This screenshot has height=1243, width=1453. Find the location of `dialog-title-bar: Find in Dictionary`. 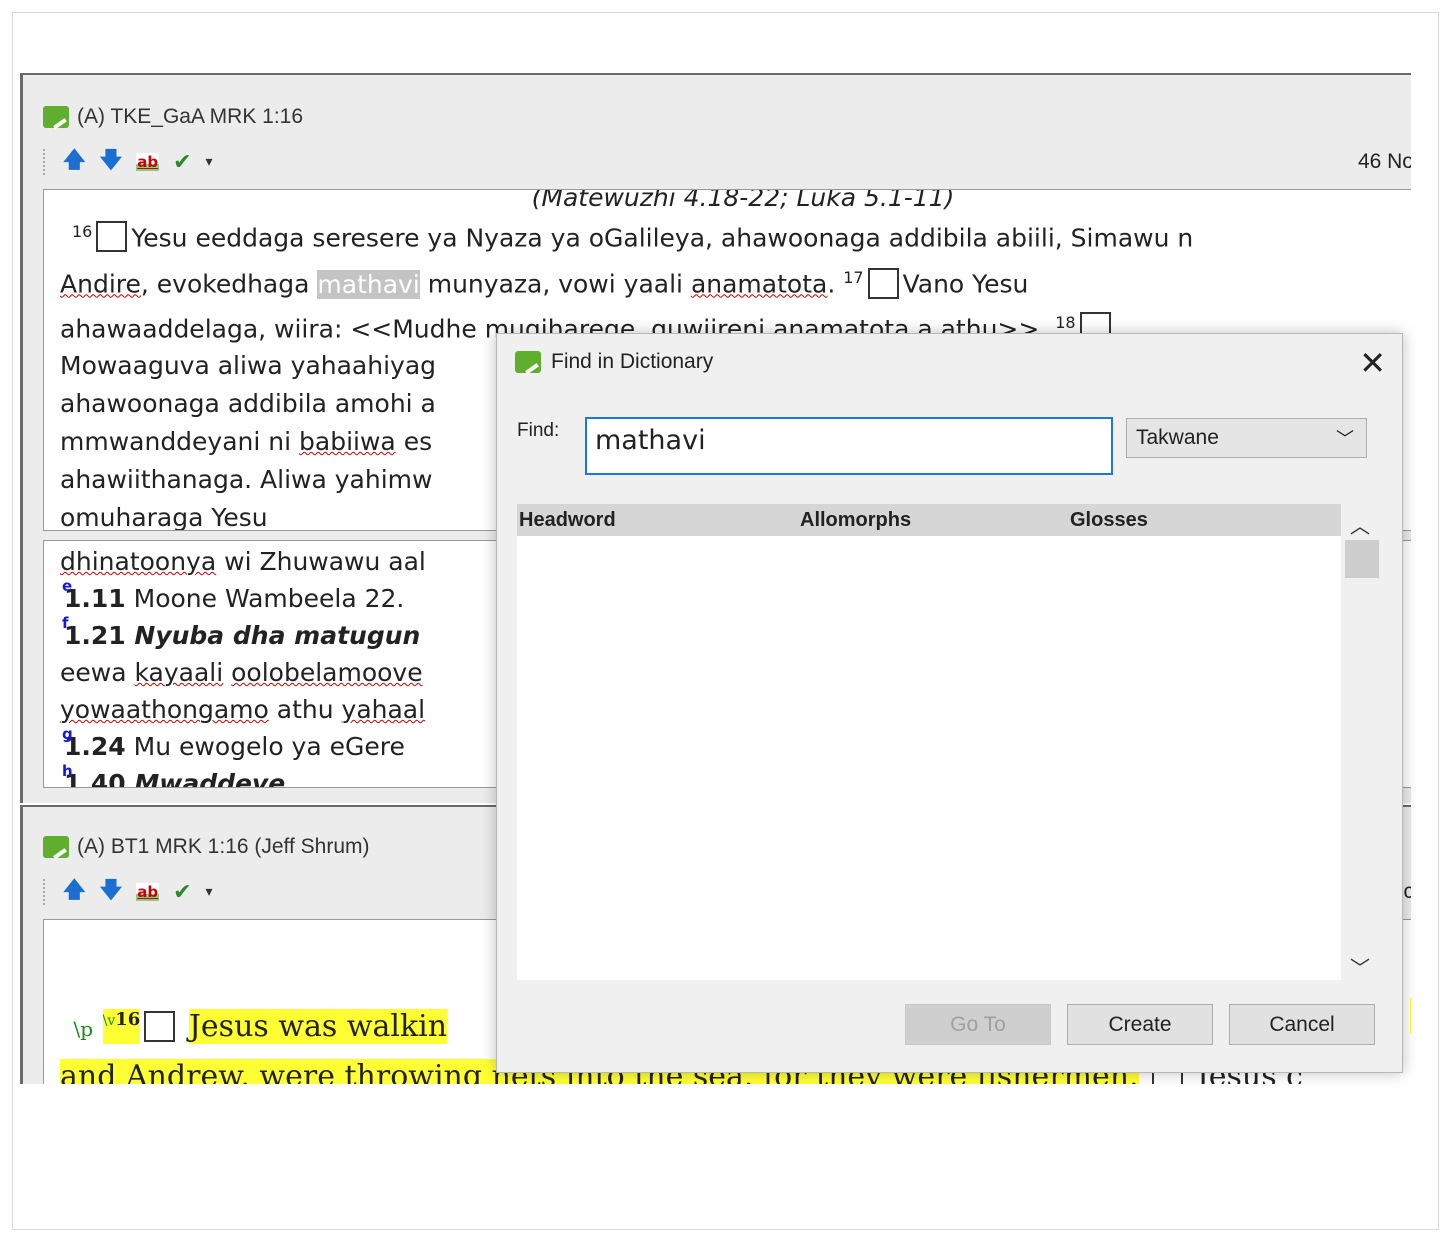

dialog-title-bar: Find in Dictionary is located at coordinates (614, 362).